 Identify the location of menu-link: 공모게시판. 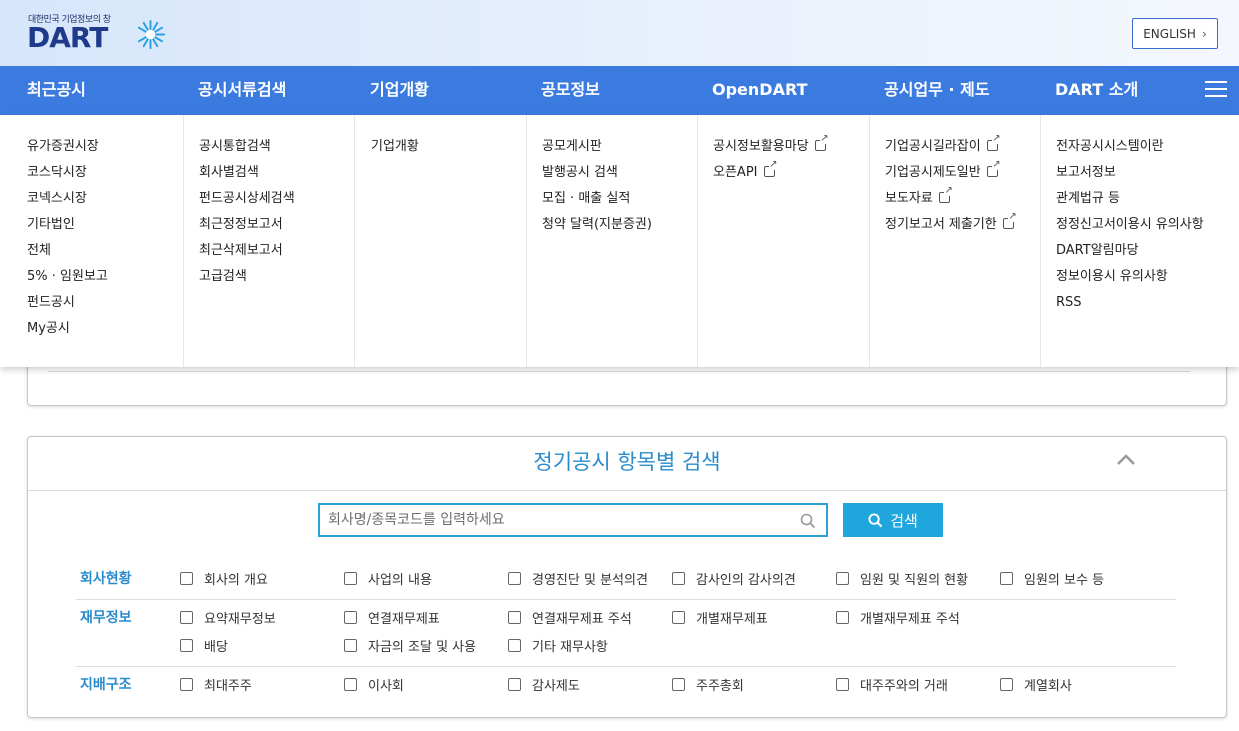
(619, 152).